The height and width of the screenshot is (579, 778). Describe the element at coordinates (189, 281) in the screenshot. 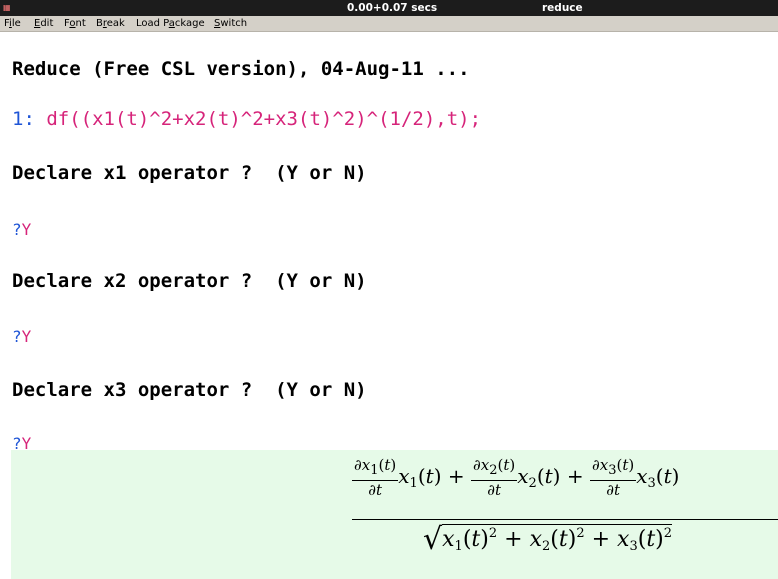

I see `question-x2: Declare x2 operator ? (Y or N)` at that location.